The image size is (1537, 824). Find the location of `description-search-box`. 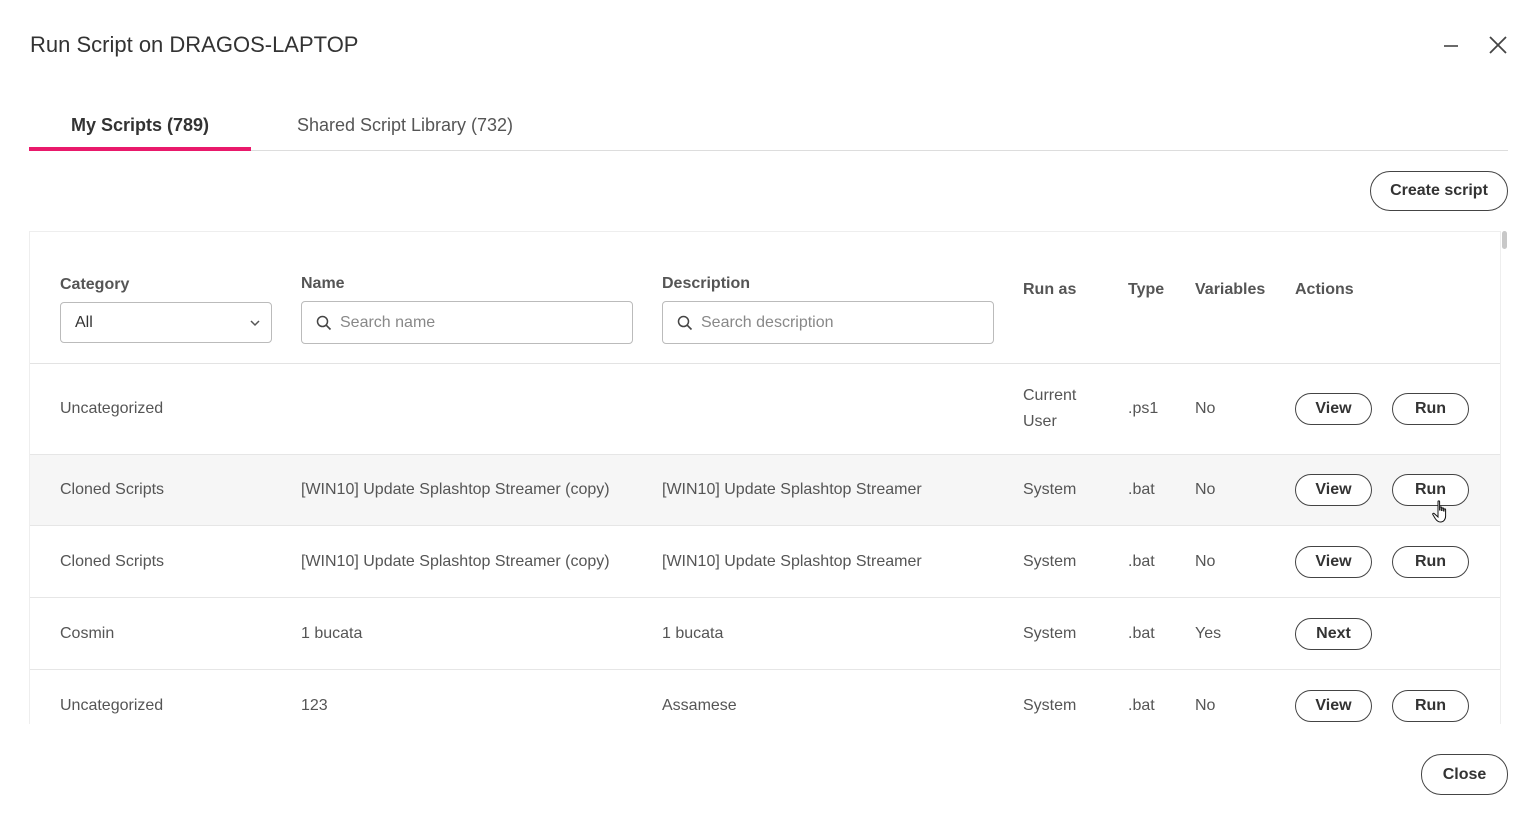

description-search-box is located at coordinates (828, 322).